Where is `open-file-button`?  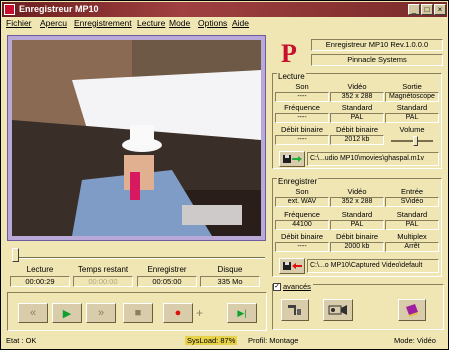 open-file-button is located at coordinates (292, 159).